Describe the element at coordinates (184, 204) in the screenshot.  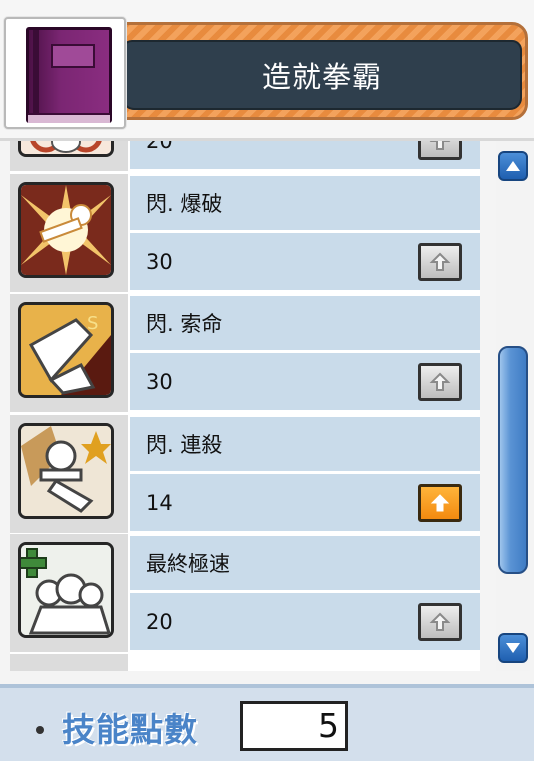
I see `skill-name: 閃. 爆破` at that location.